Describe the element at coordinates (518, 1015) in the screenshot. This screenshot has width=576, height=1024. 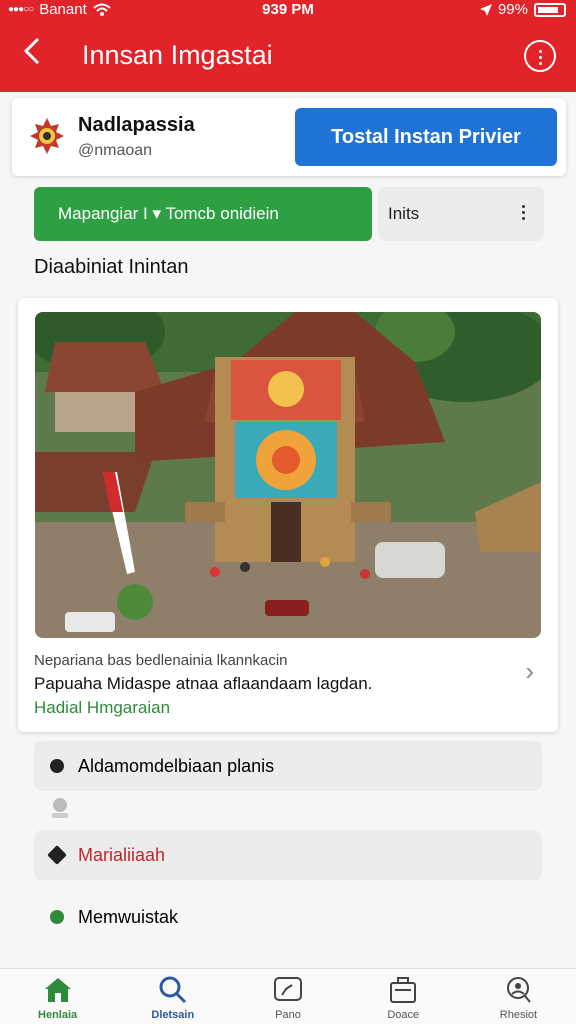
I see `tab-label: Rhesiot` at that location.